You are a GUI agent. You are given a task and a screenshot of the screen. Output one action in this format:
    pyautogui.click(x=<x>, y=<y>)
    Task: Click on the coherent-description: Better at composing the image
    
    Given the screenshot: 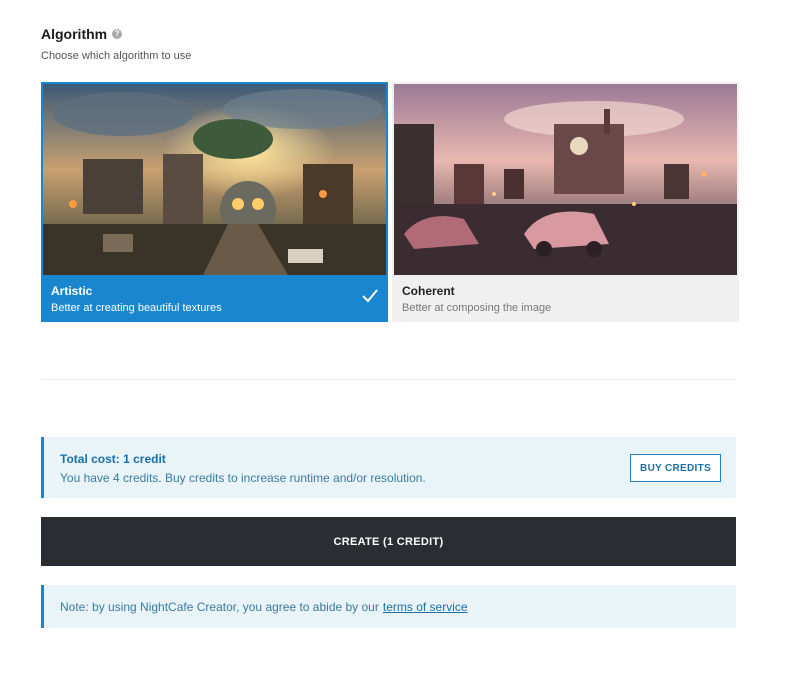 What is the action you would take?
    pyautogui.click(x=477, y=308)
    